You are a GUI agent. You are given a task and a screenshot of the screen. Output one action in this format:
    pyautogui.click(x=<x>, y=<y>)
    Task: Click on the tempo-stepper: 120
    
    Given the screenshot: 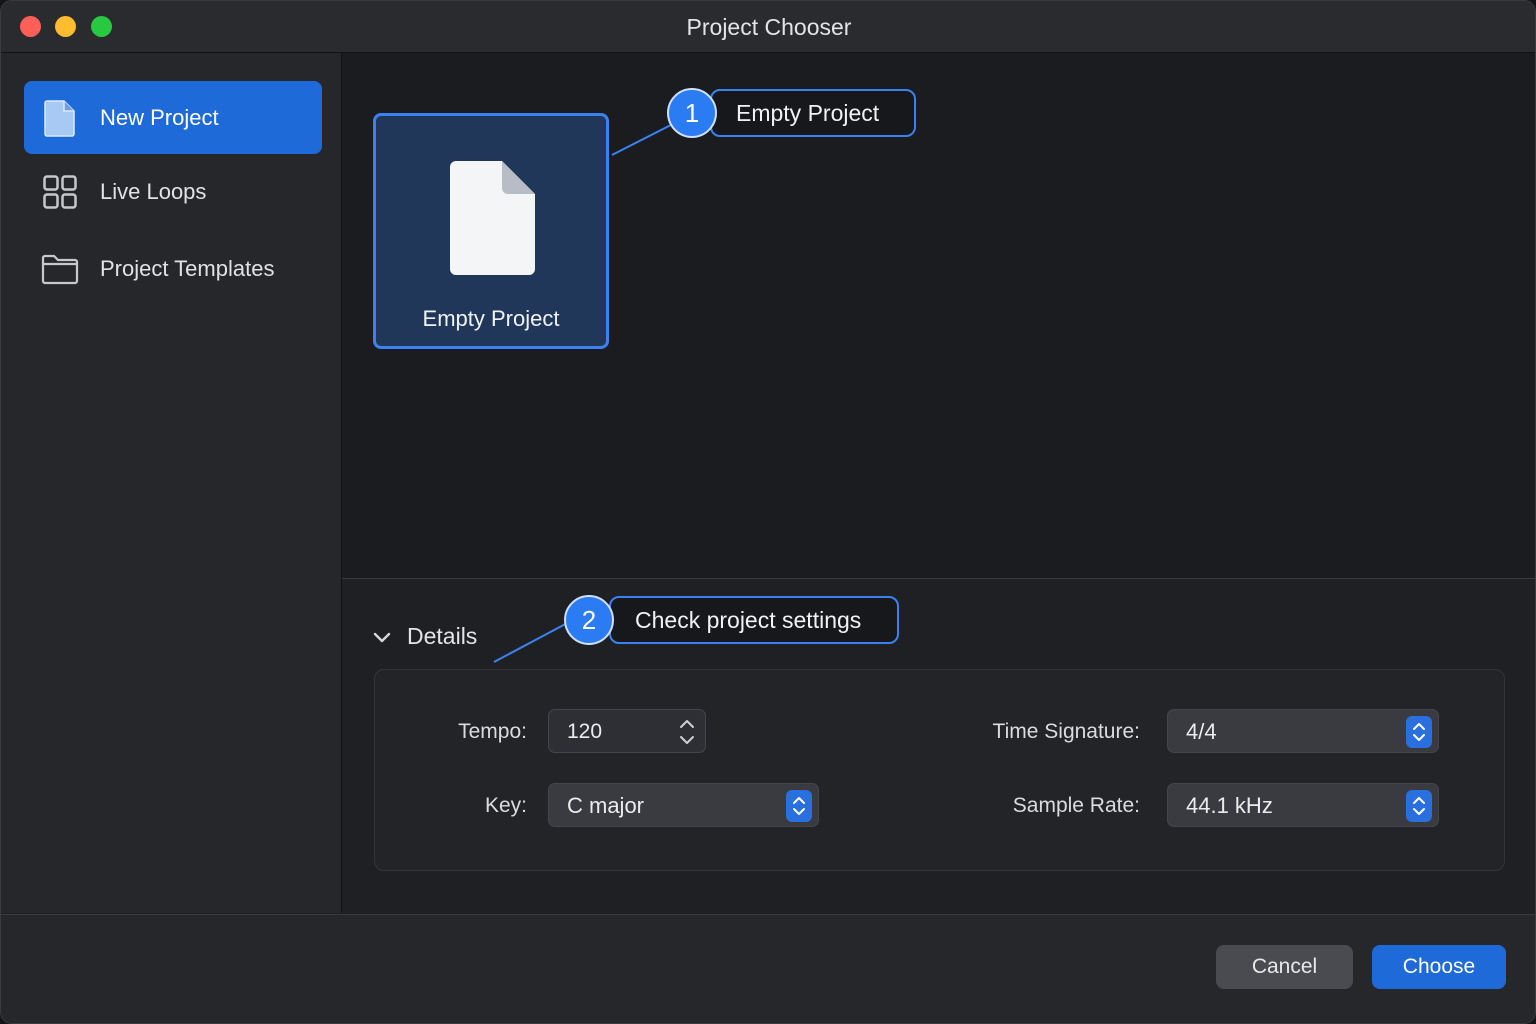 What is the action you would take?
    pyautogui.click(x=627, y=731)
    